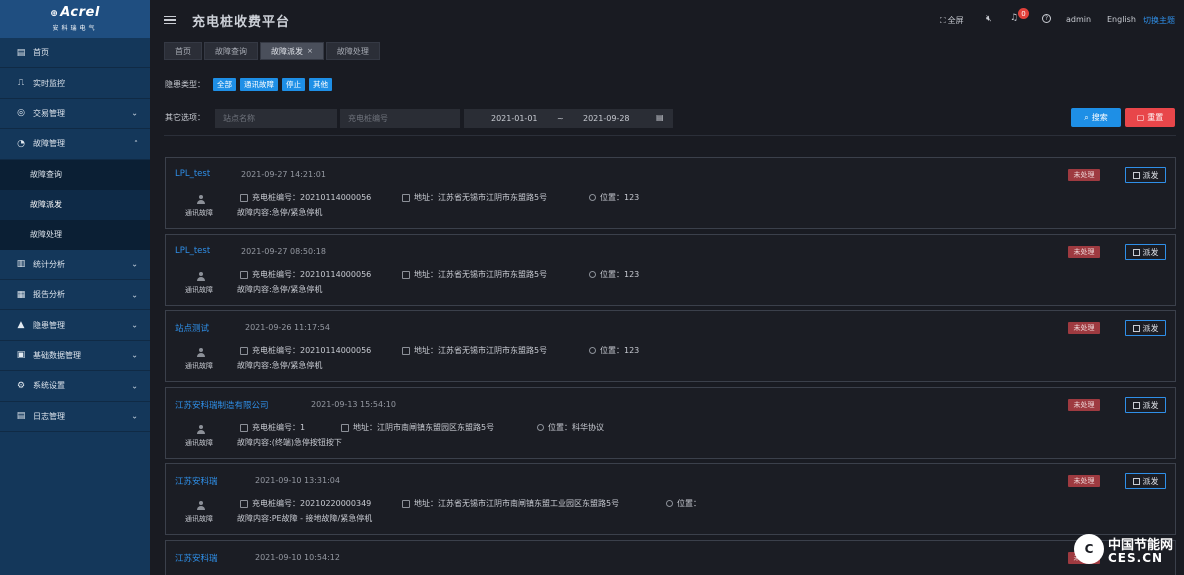 The width and height of the screenshot is (1184, 575). What do you see at coordinates (632, 197) in the screenshot?
I see `position-value: 123` at bounding box center [632, 197].